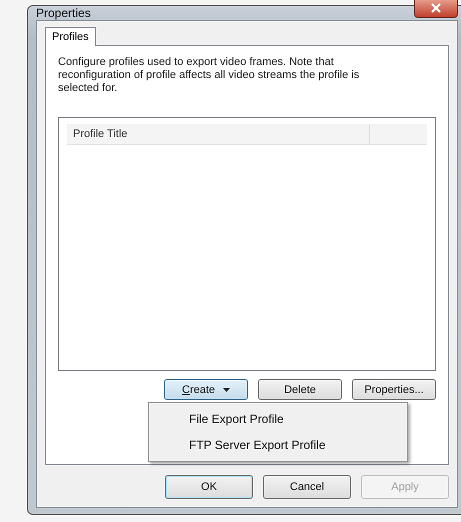 The image size is (461, 522). Describe the element at coordinates (70, 36) in the screenshot. I see `tab: Profiles` at that location.